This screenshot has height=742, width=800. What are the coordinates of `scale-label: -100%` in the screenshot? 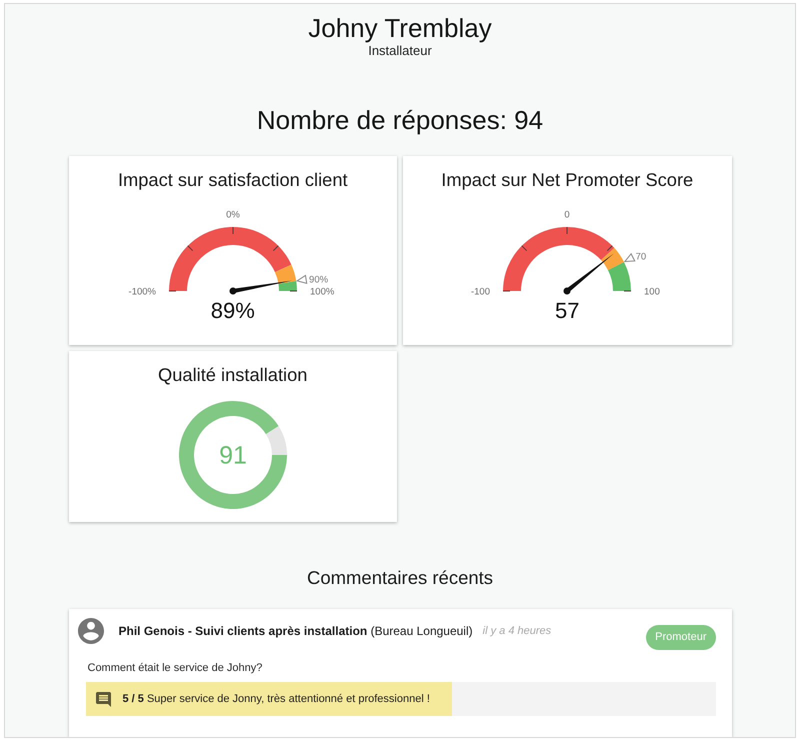 It's located at (142, 292).